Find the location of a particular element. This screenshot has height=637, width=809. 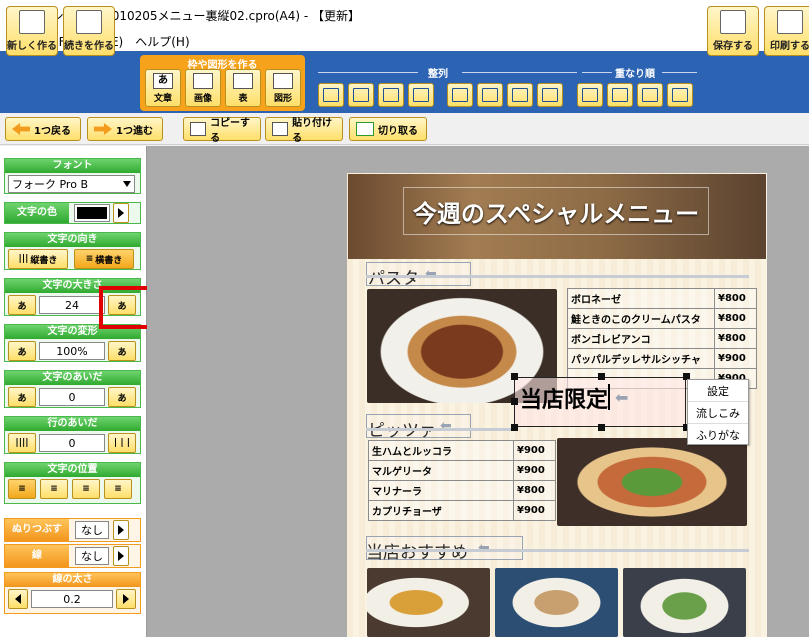

align-bottom-button is located at coordinates (520, 95).